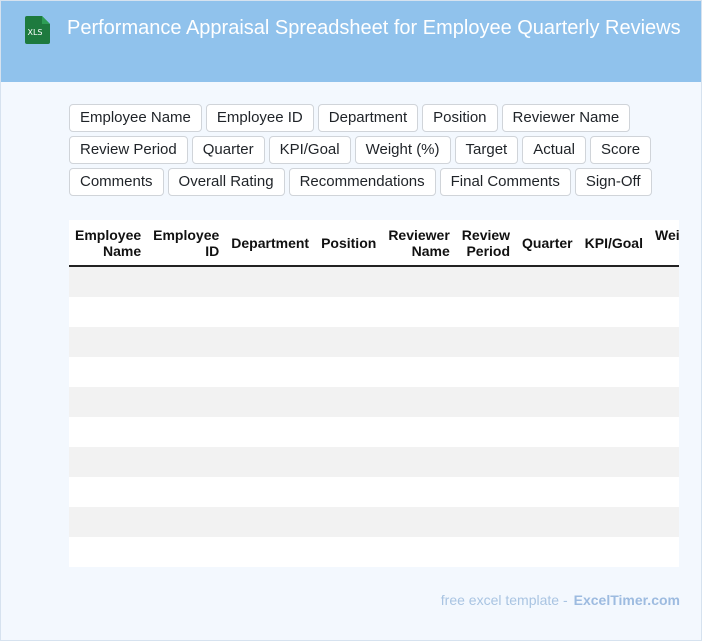  I want to click on field-chip: Final Comments, so click(505, 182).